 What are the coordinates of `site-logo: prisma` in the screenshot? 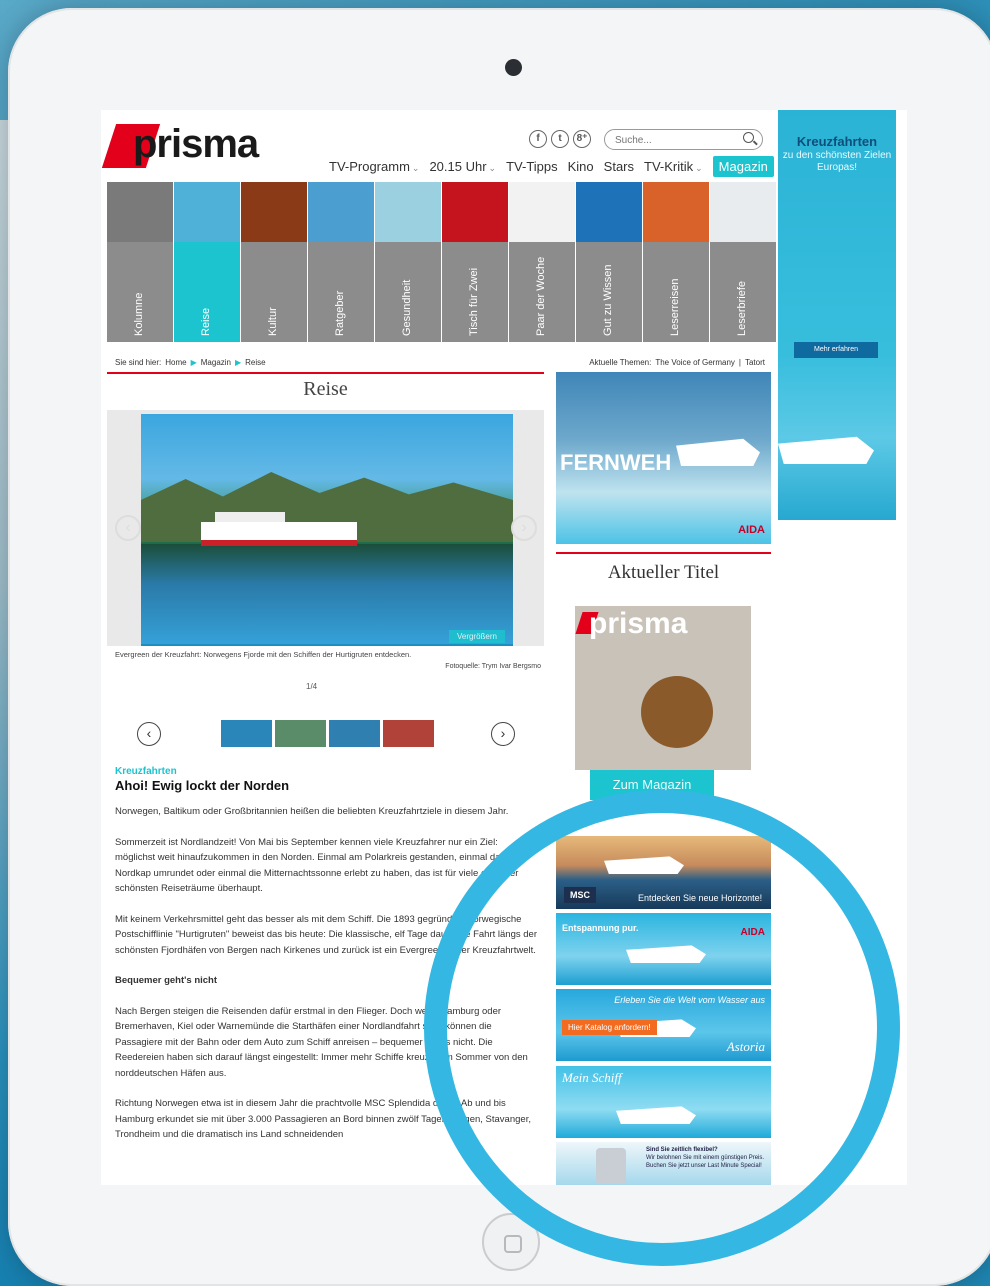 It's located at (180, 144).